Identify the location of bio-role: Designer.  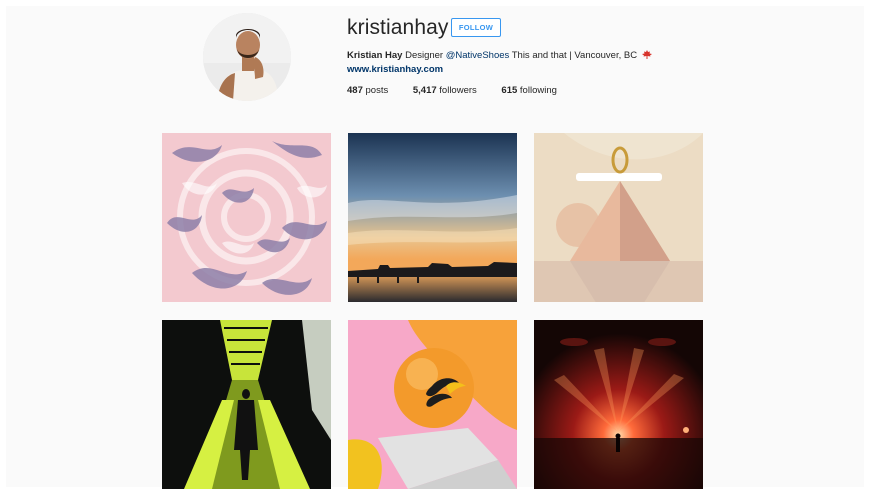
(424, 55).